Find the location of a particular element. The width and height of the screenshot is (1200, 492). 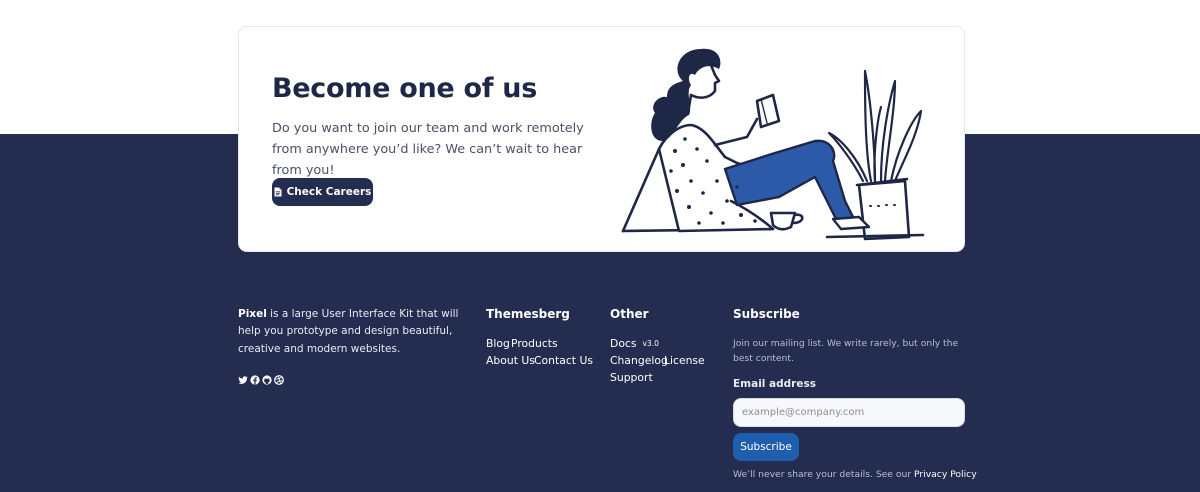

check-careers-button: Check Careers is located at coordinates (322, 192).